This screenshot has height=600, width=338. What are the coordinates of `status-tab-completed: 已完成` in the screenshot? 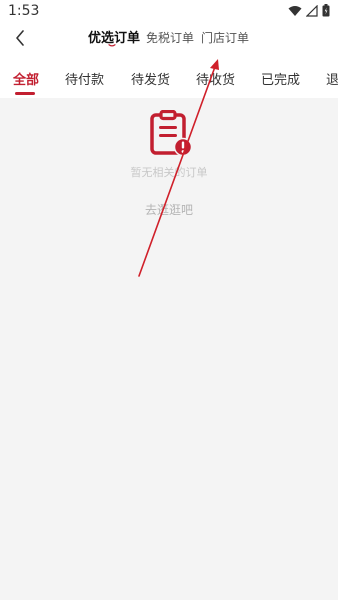 It's located at (280, 78).